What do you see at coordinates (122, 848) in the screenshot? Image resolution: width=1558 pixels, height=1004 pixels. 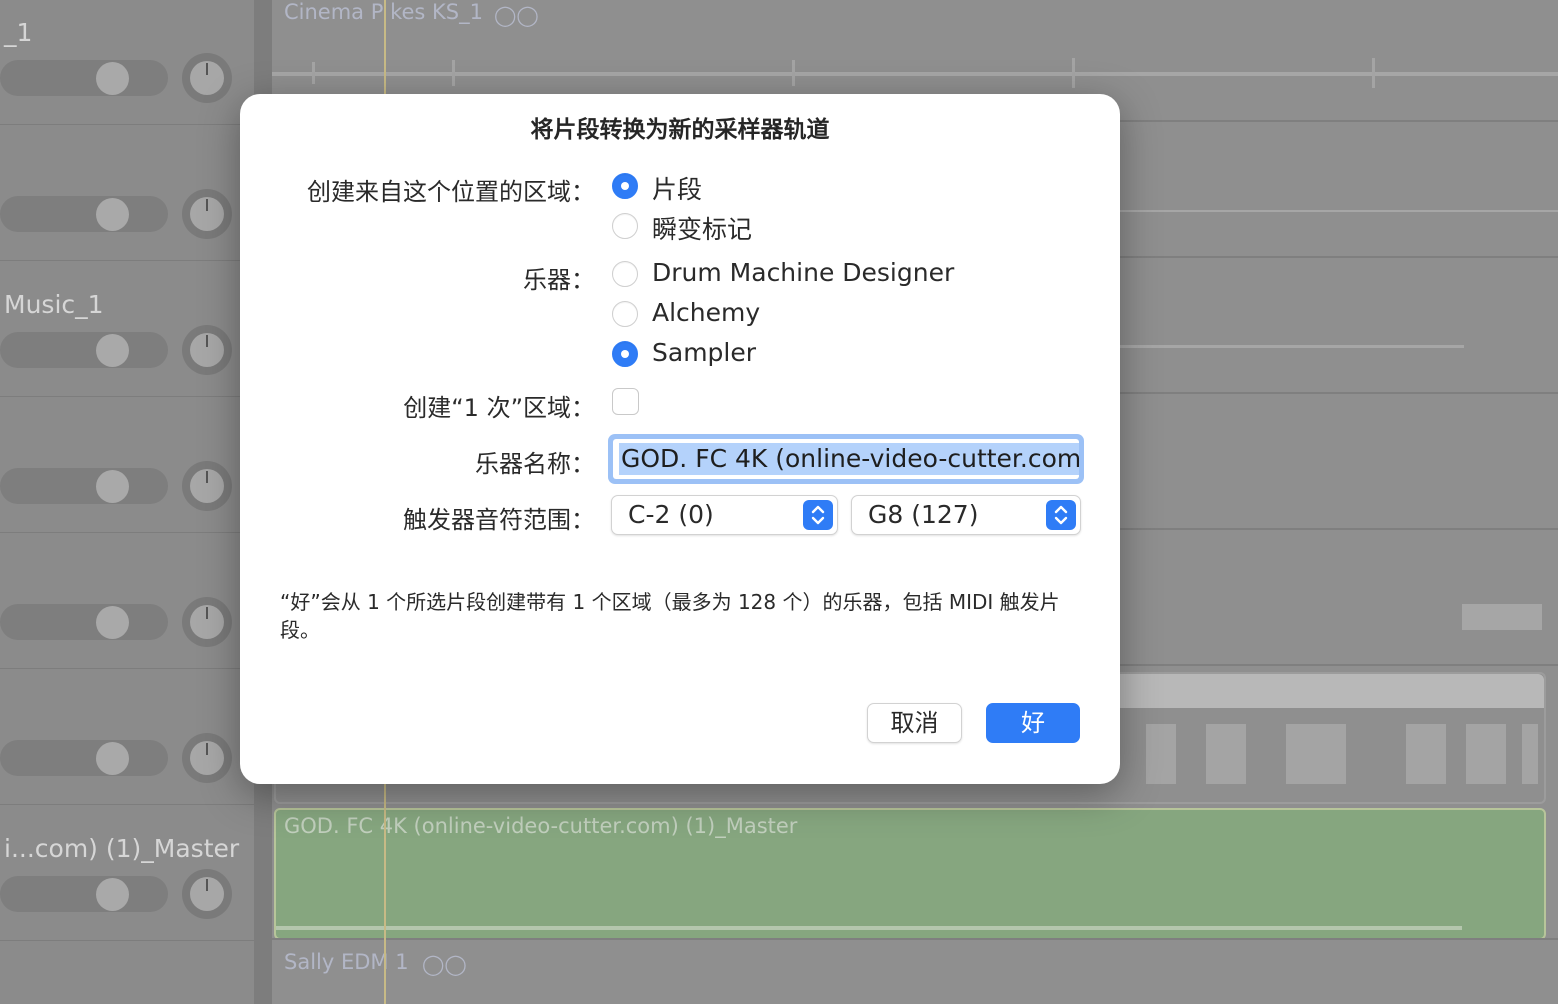 I see `track-name: i...com) (1)_Master` at bounding box center [122, 848].